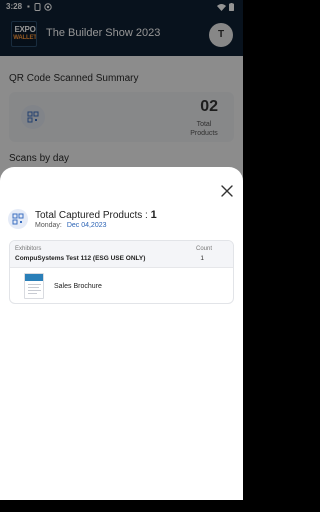 This screenshot has width=320, height=512. I want to click on exhibitor-name: CompuSystems Test 112 (ESG USE ONLY), so click(80, 258).